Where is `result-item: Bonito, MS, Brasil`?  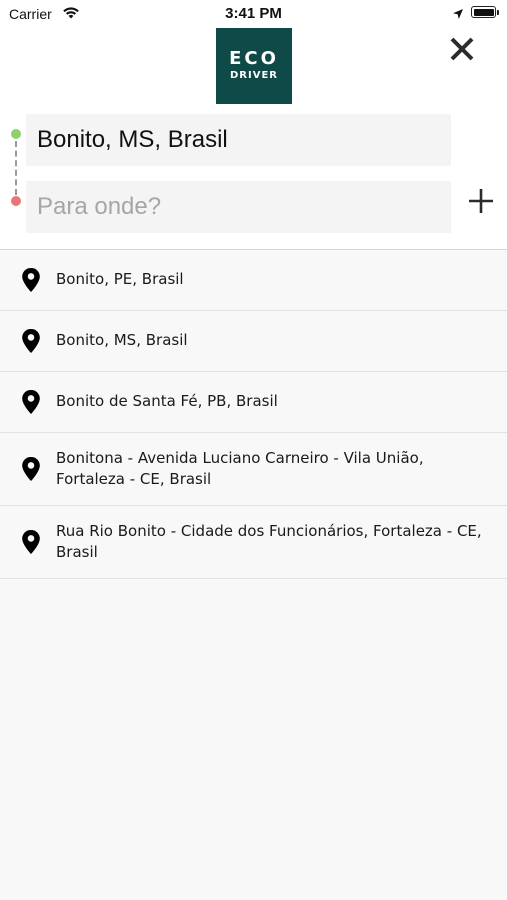
result-item: Bonito, MS, Brasil is located at coordinates (253, 341).